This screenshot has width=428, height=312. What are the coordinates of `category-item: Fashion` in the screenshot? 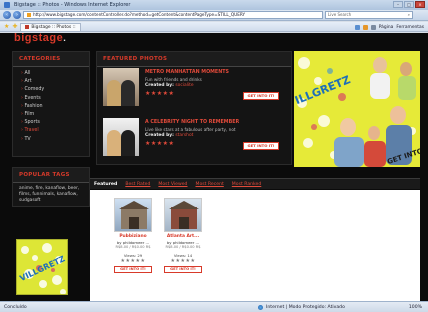 It's located at (51, 107).